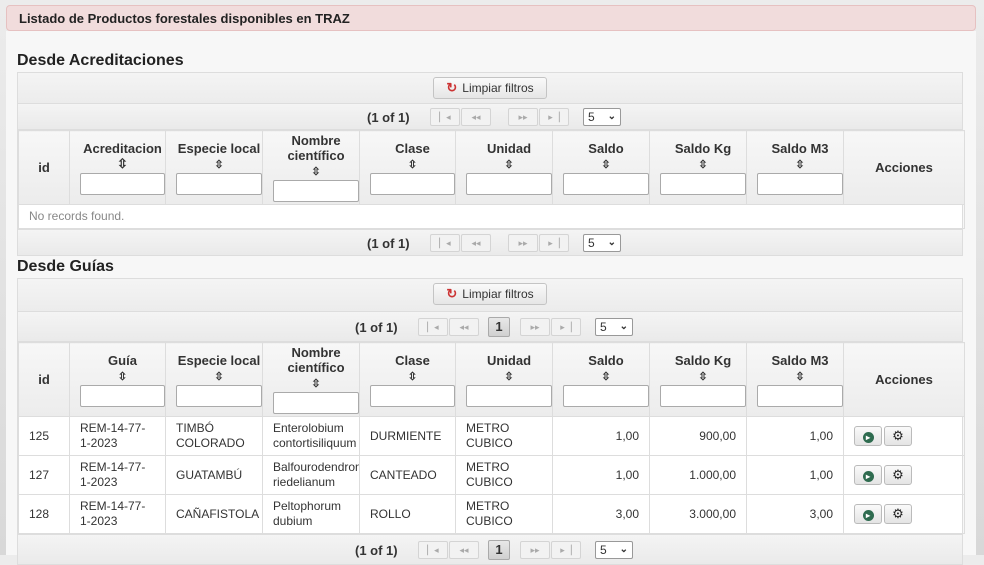  I want to click on col-header-acciones: Acciones, so click(904, 379).